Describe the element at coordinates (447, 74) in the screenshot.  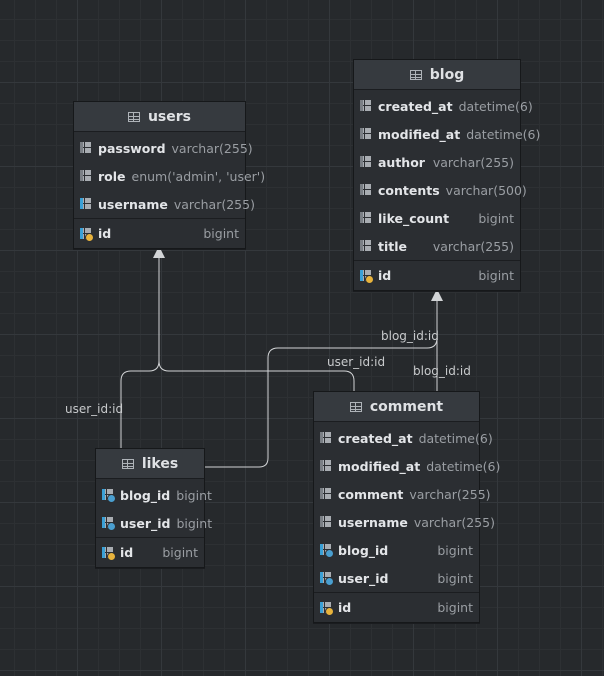
I see `table-name: blog` at that location.